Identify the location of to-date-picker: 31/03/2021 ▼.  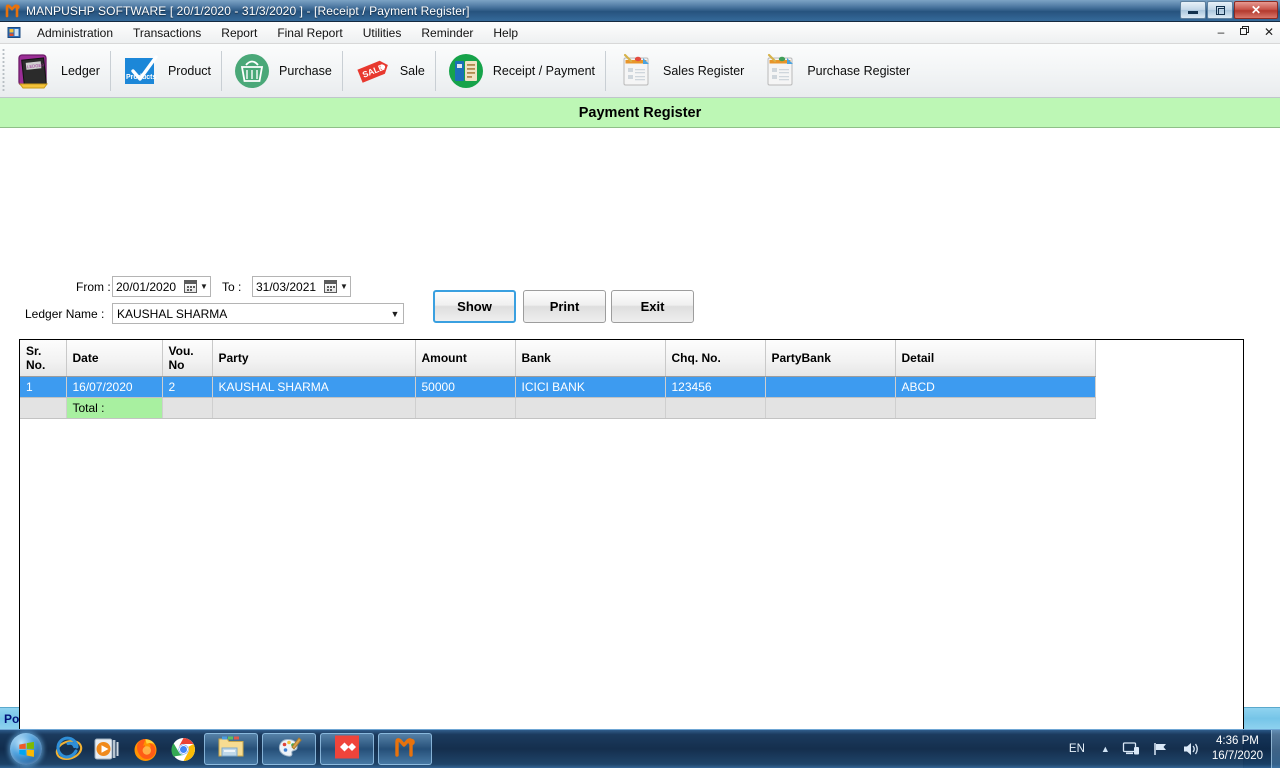
(301, 286).